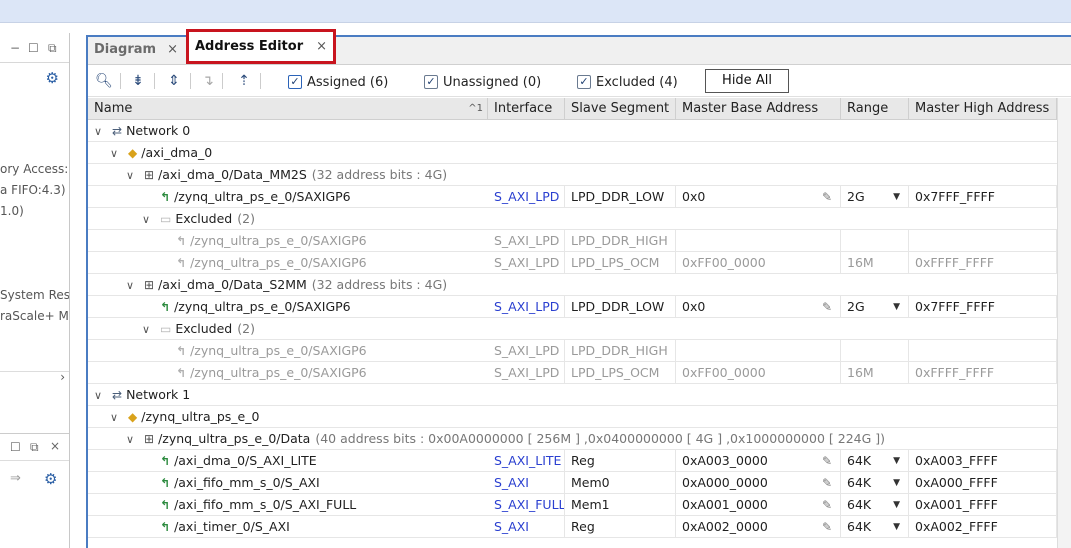  What do you see at coordinates (572, 417) in the screenshot?
I see `table-row: ∨ ◆/zynq_ultra_ps_e_0` at bounding box center [572, 417].